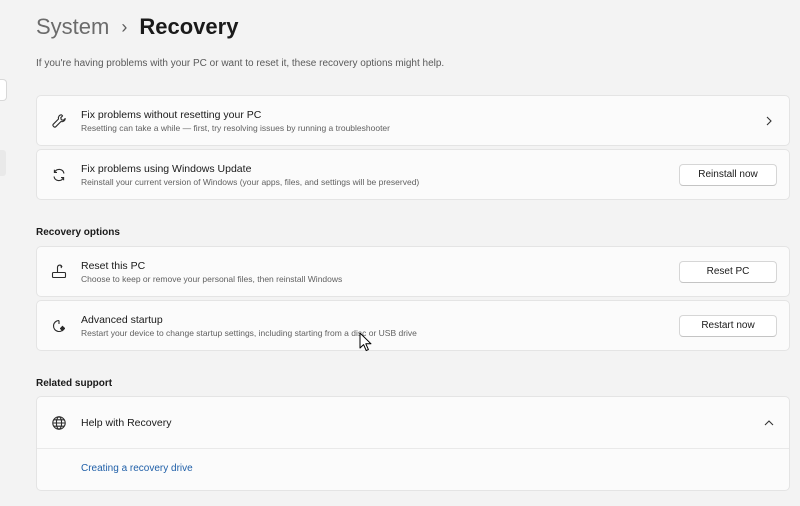  What do you see at coordinates (365, 342) in the screenshot?
I see `mouse-cursor-icon` at bounding box center [365, 342].